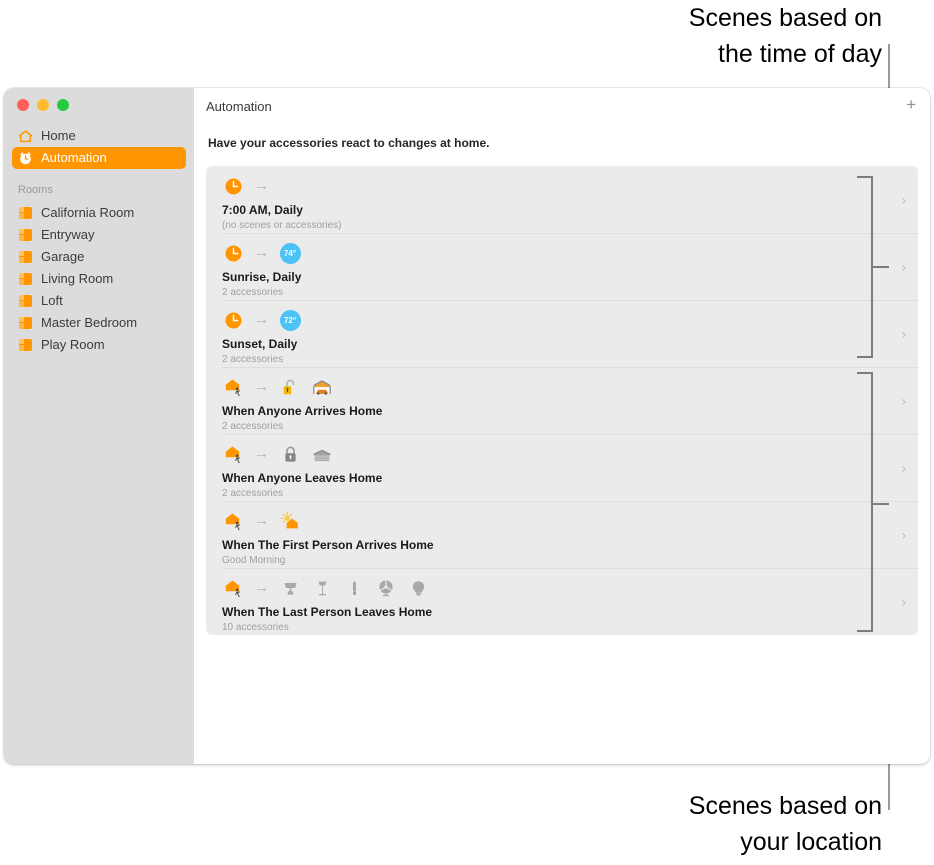  What do you see at coordinates (386, 588) in the screenshot?
I see `fan-icon` at bounding box center [386, 588].